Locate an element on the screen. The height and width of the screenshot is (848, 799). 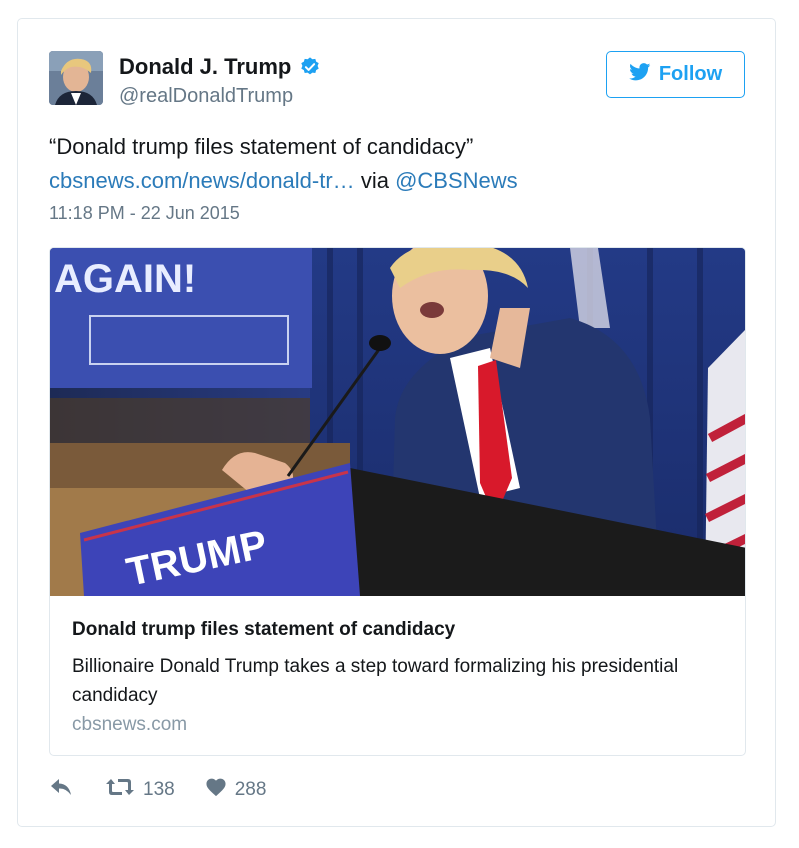
verified-badge-icon is located at coordinates (310, 67).